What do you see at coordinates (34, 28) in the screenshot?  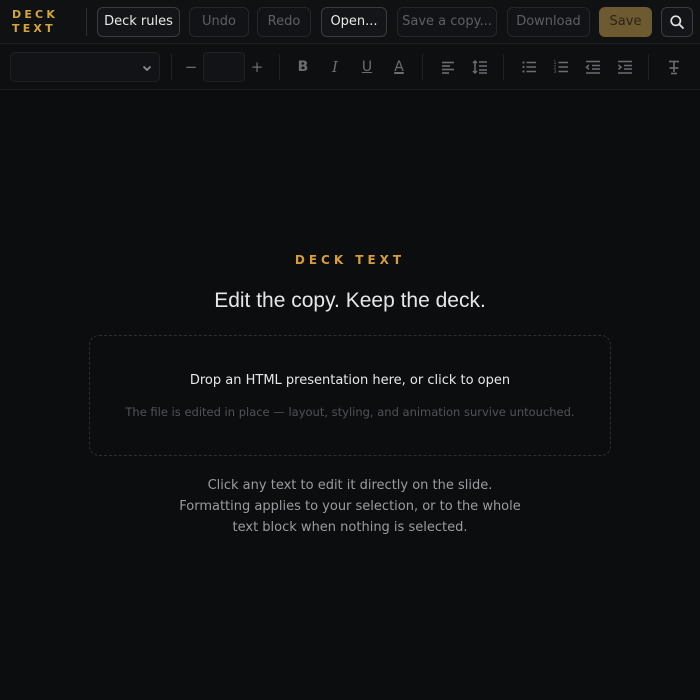 I see `logo-line-2: TEXT` at bounding box center [34, 28].